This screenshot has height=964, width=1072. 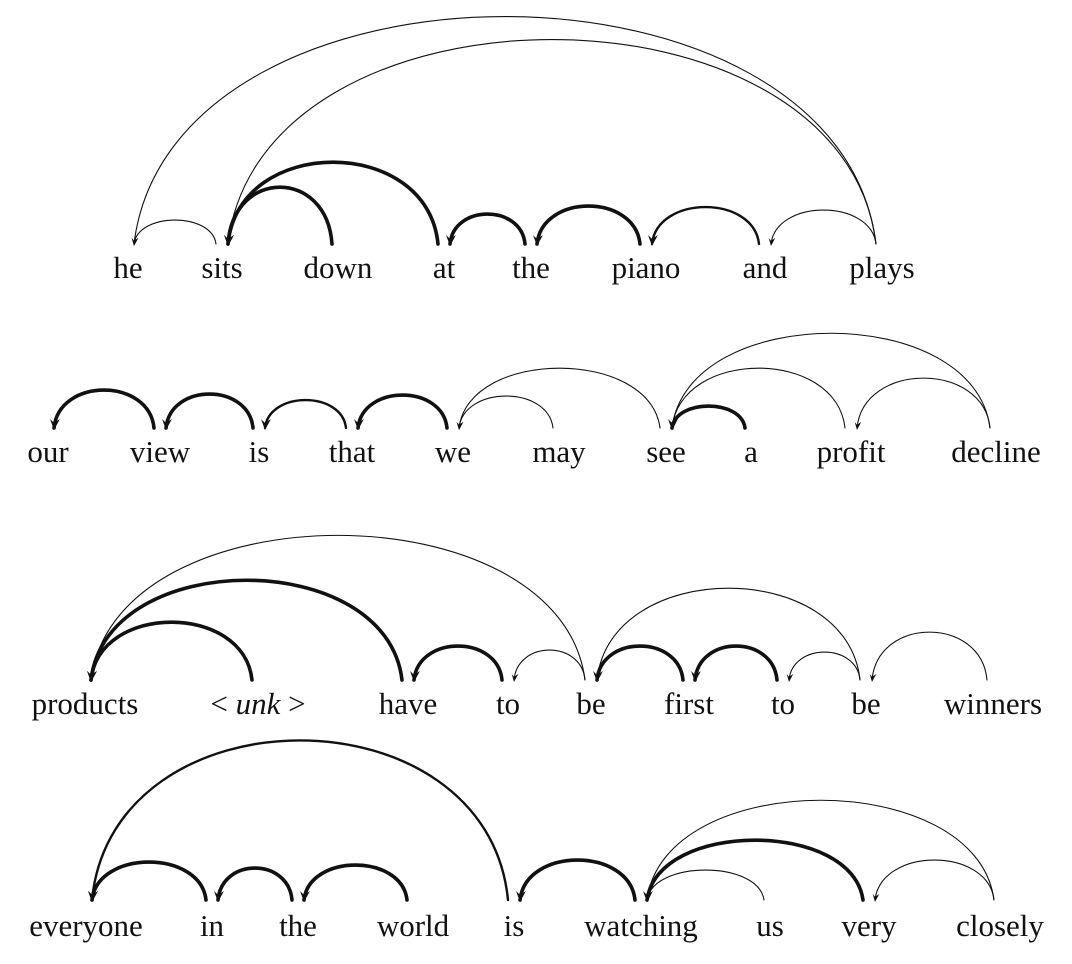 What do you see at coordinates (355, 882) in the screenshot?
I see `arc-world-to-the` at bounding box center [355, 882].